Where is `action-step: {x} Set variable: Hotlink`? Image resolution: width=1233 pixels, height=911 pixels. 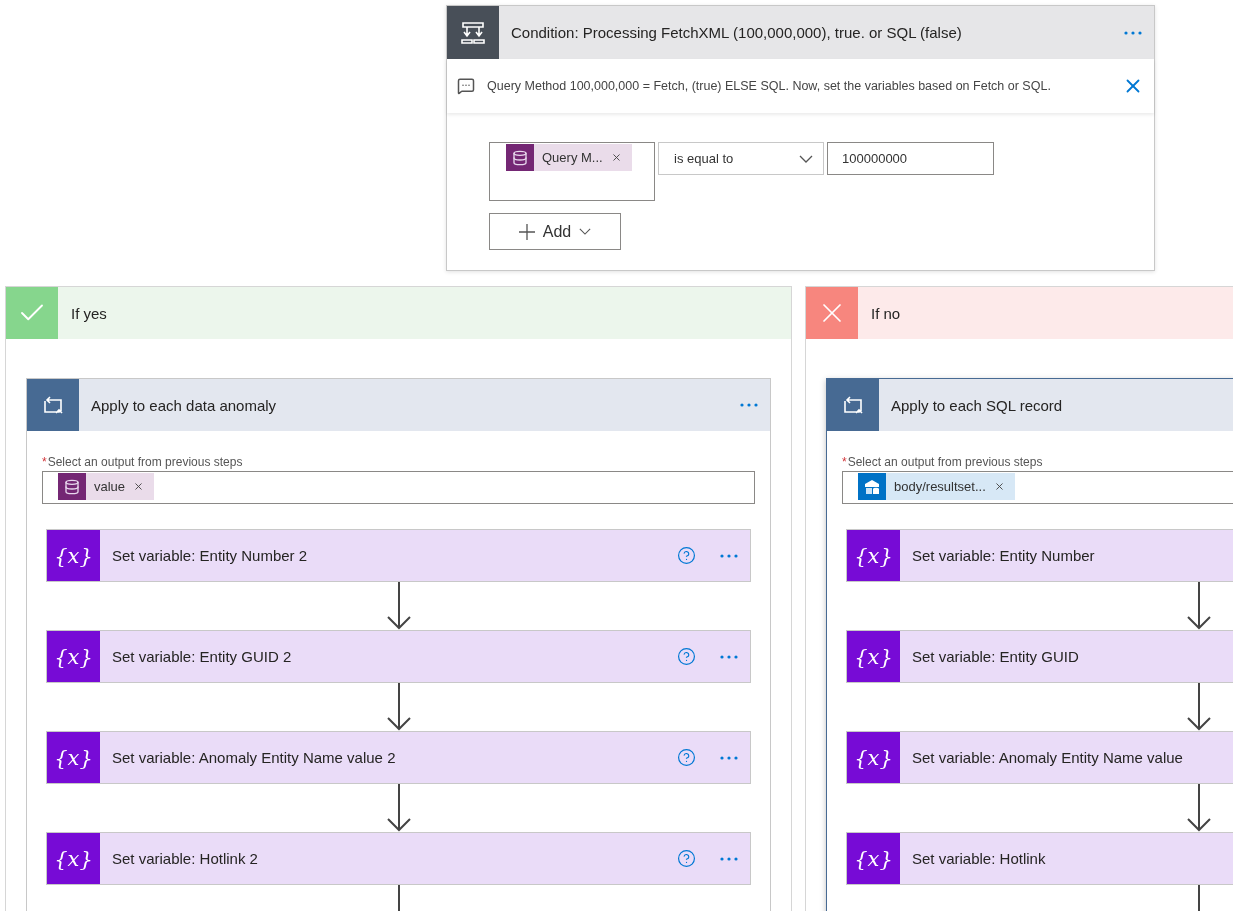 action-step: {x} Set variable: Hotlink is located at coordinates (1039, 858).